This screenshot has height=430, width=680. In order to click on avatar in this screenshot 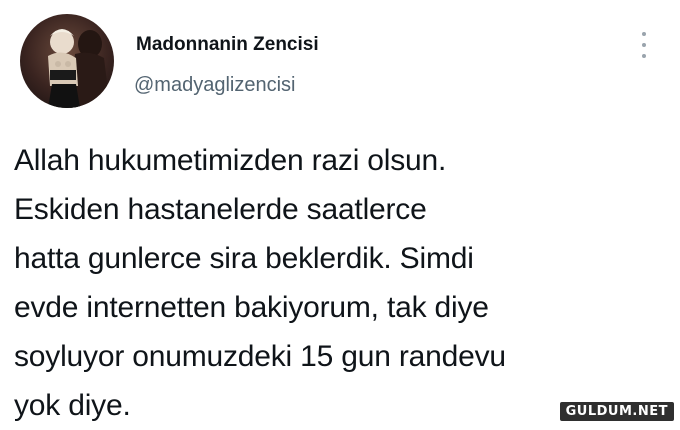, I will do `click(67, 61)`.